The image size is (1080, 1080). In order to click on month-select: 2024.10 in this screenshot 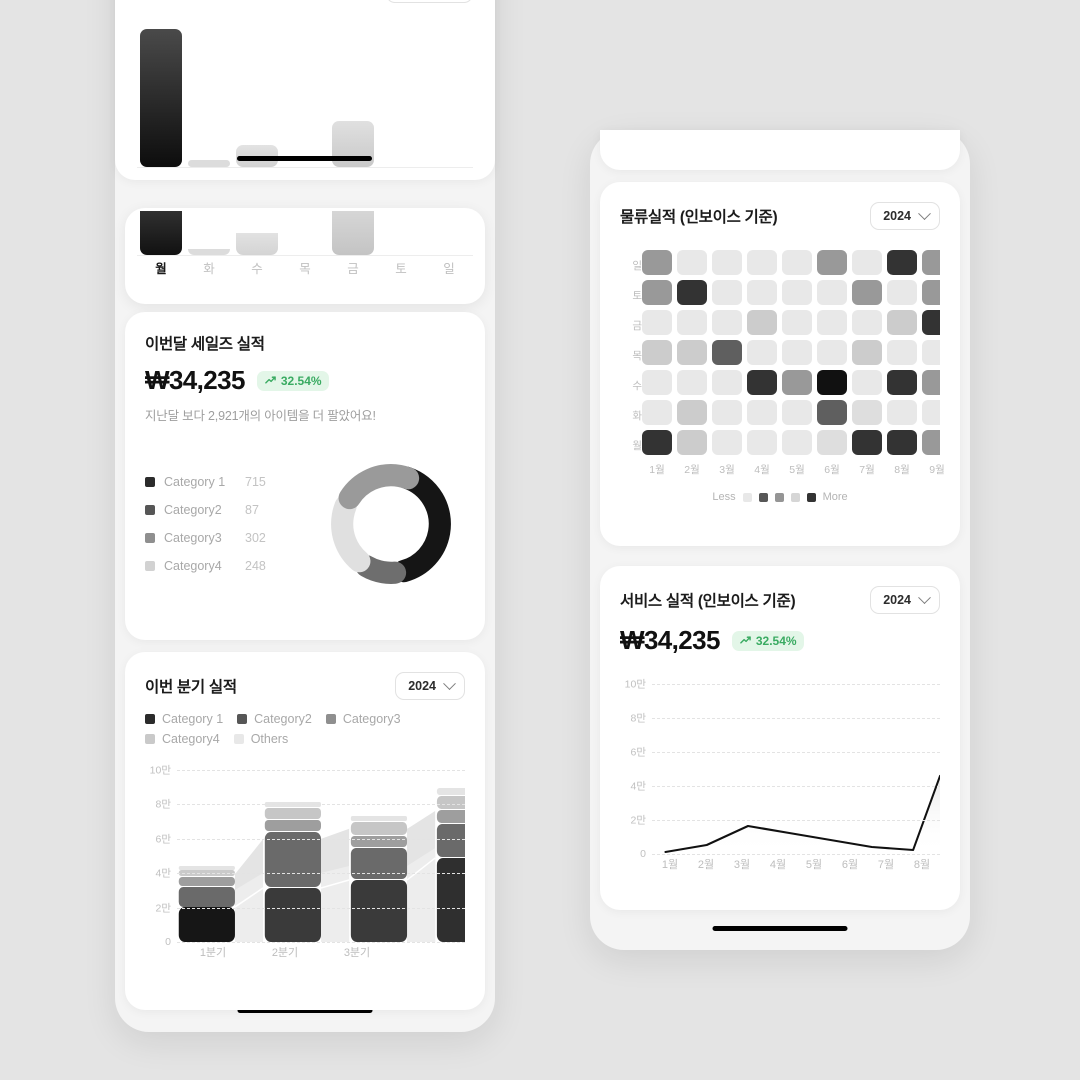, I will do `click(429, 1)`.